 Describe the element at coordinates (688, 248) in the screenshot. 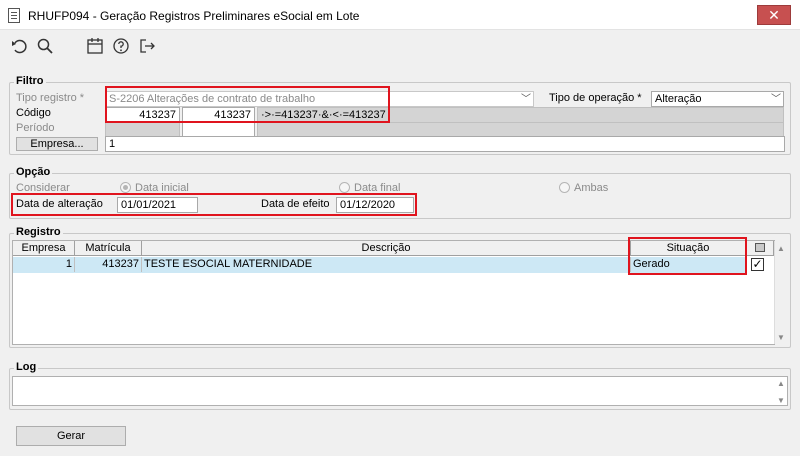

I see `col-situacao: Situação` at that location.